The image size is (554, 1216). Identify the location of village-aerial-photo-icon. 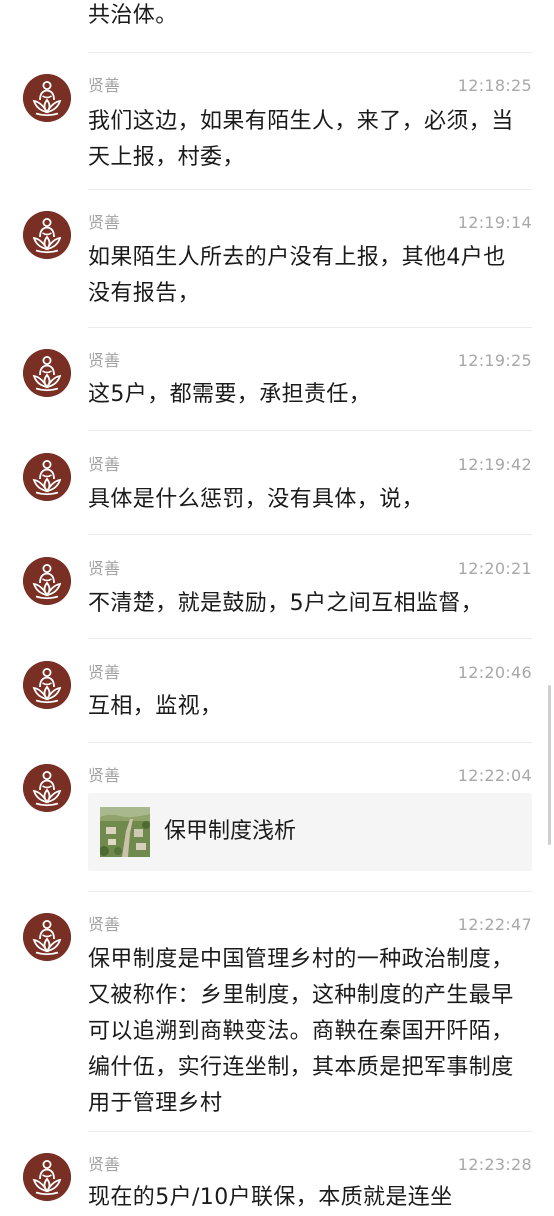
(125, 832).